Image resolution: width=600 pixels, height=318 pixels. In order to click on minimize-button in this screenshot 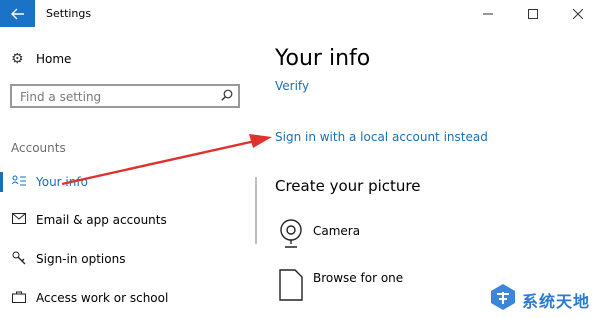, I will do `click(487, 13)`.